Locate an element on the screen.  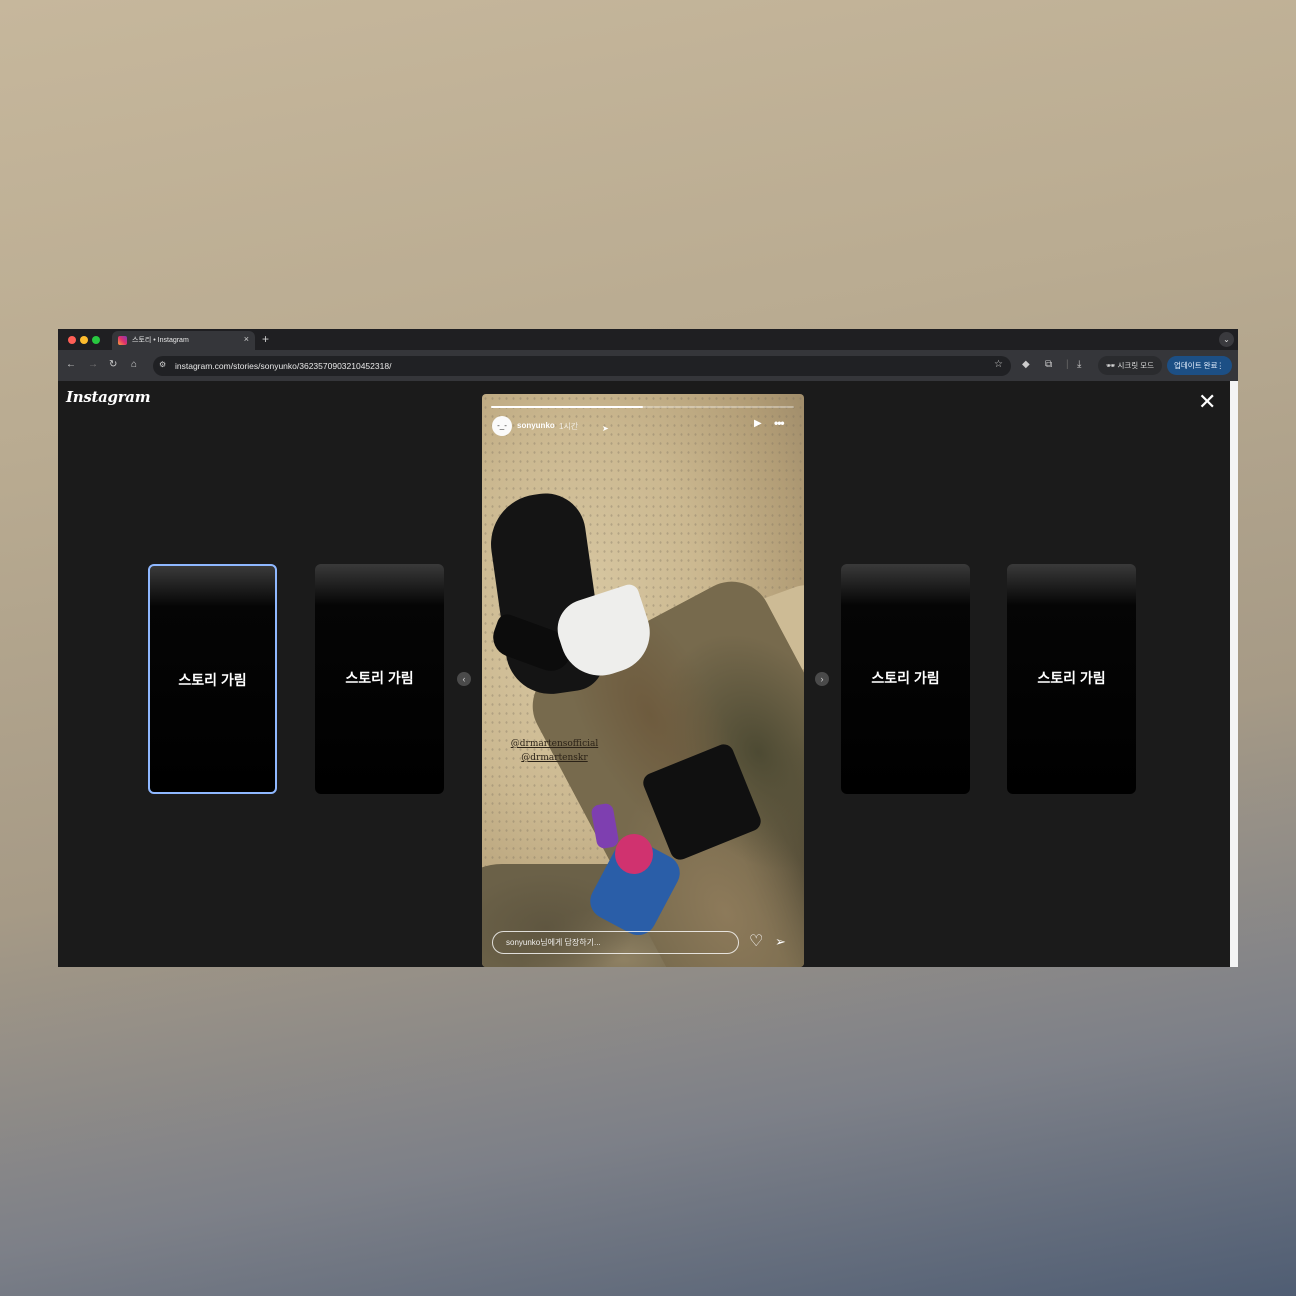
incognito-label: 시크릿 모드 is located at coordinates (1136, 365).